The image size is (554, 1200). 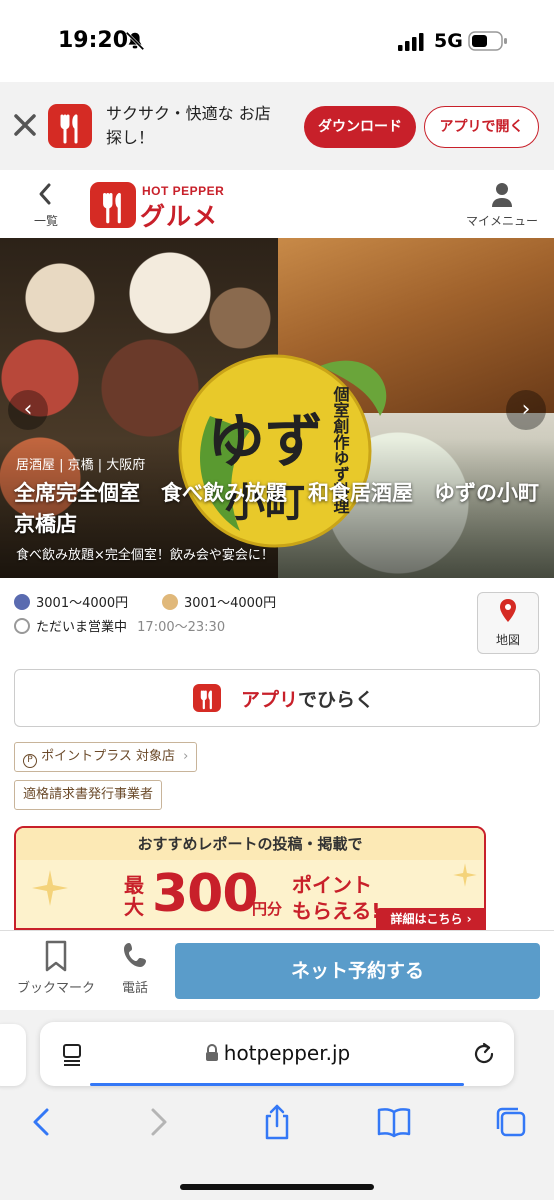 What do you see at coordinates (284, 508) in the screenshot?
I see `restaurant-name: 全席完全個室 食べ飲み放題 和食居酒屋 ゆずの小町 京橋店` at bounding box center [284, 508].